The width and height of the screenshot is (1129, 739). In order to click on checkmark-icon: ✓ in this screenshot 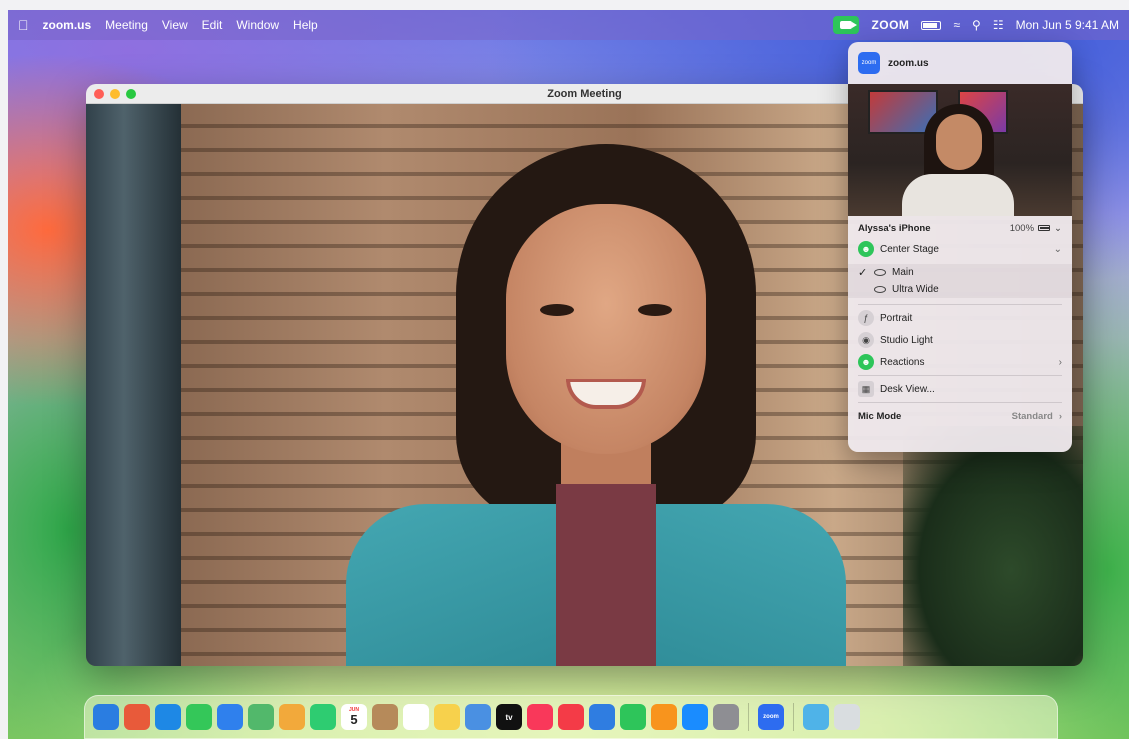, I will do `click(863, 273)`.